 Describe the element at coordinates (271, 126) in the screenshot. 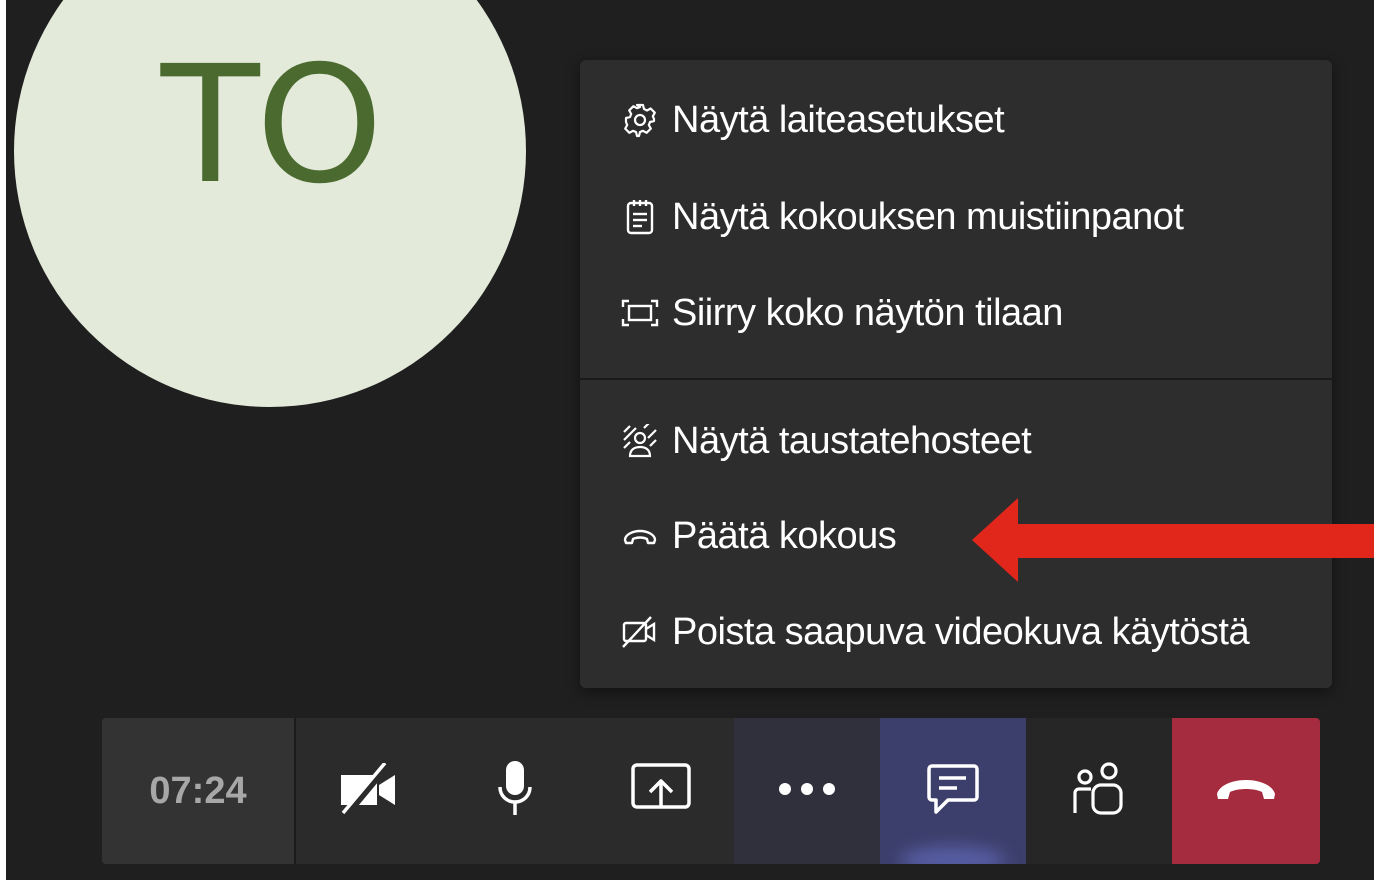

I see `avatar-initials: TO` at that location.